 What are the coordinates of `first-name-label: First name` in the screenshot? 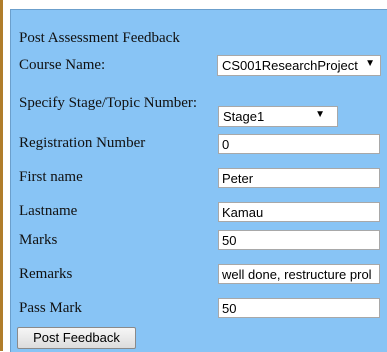 It's located at (51, 177).